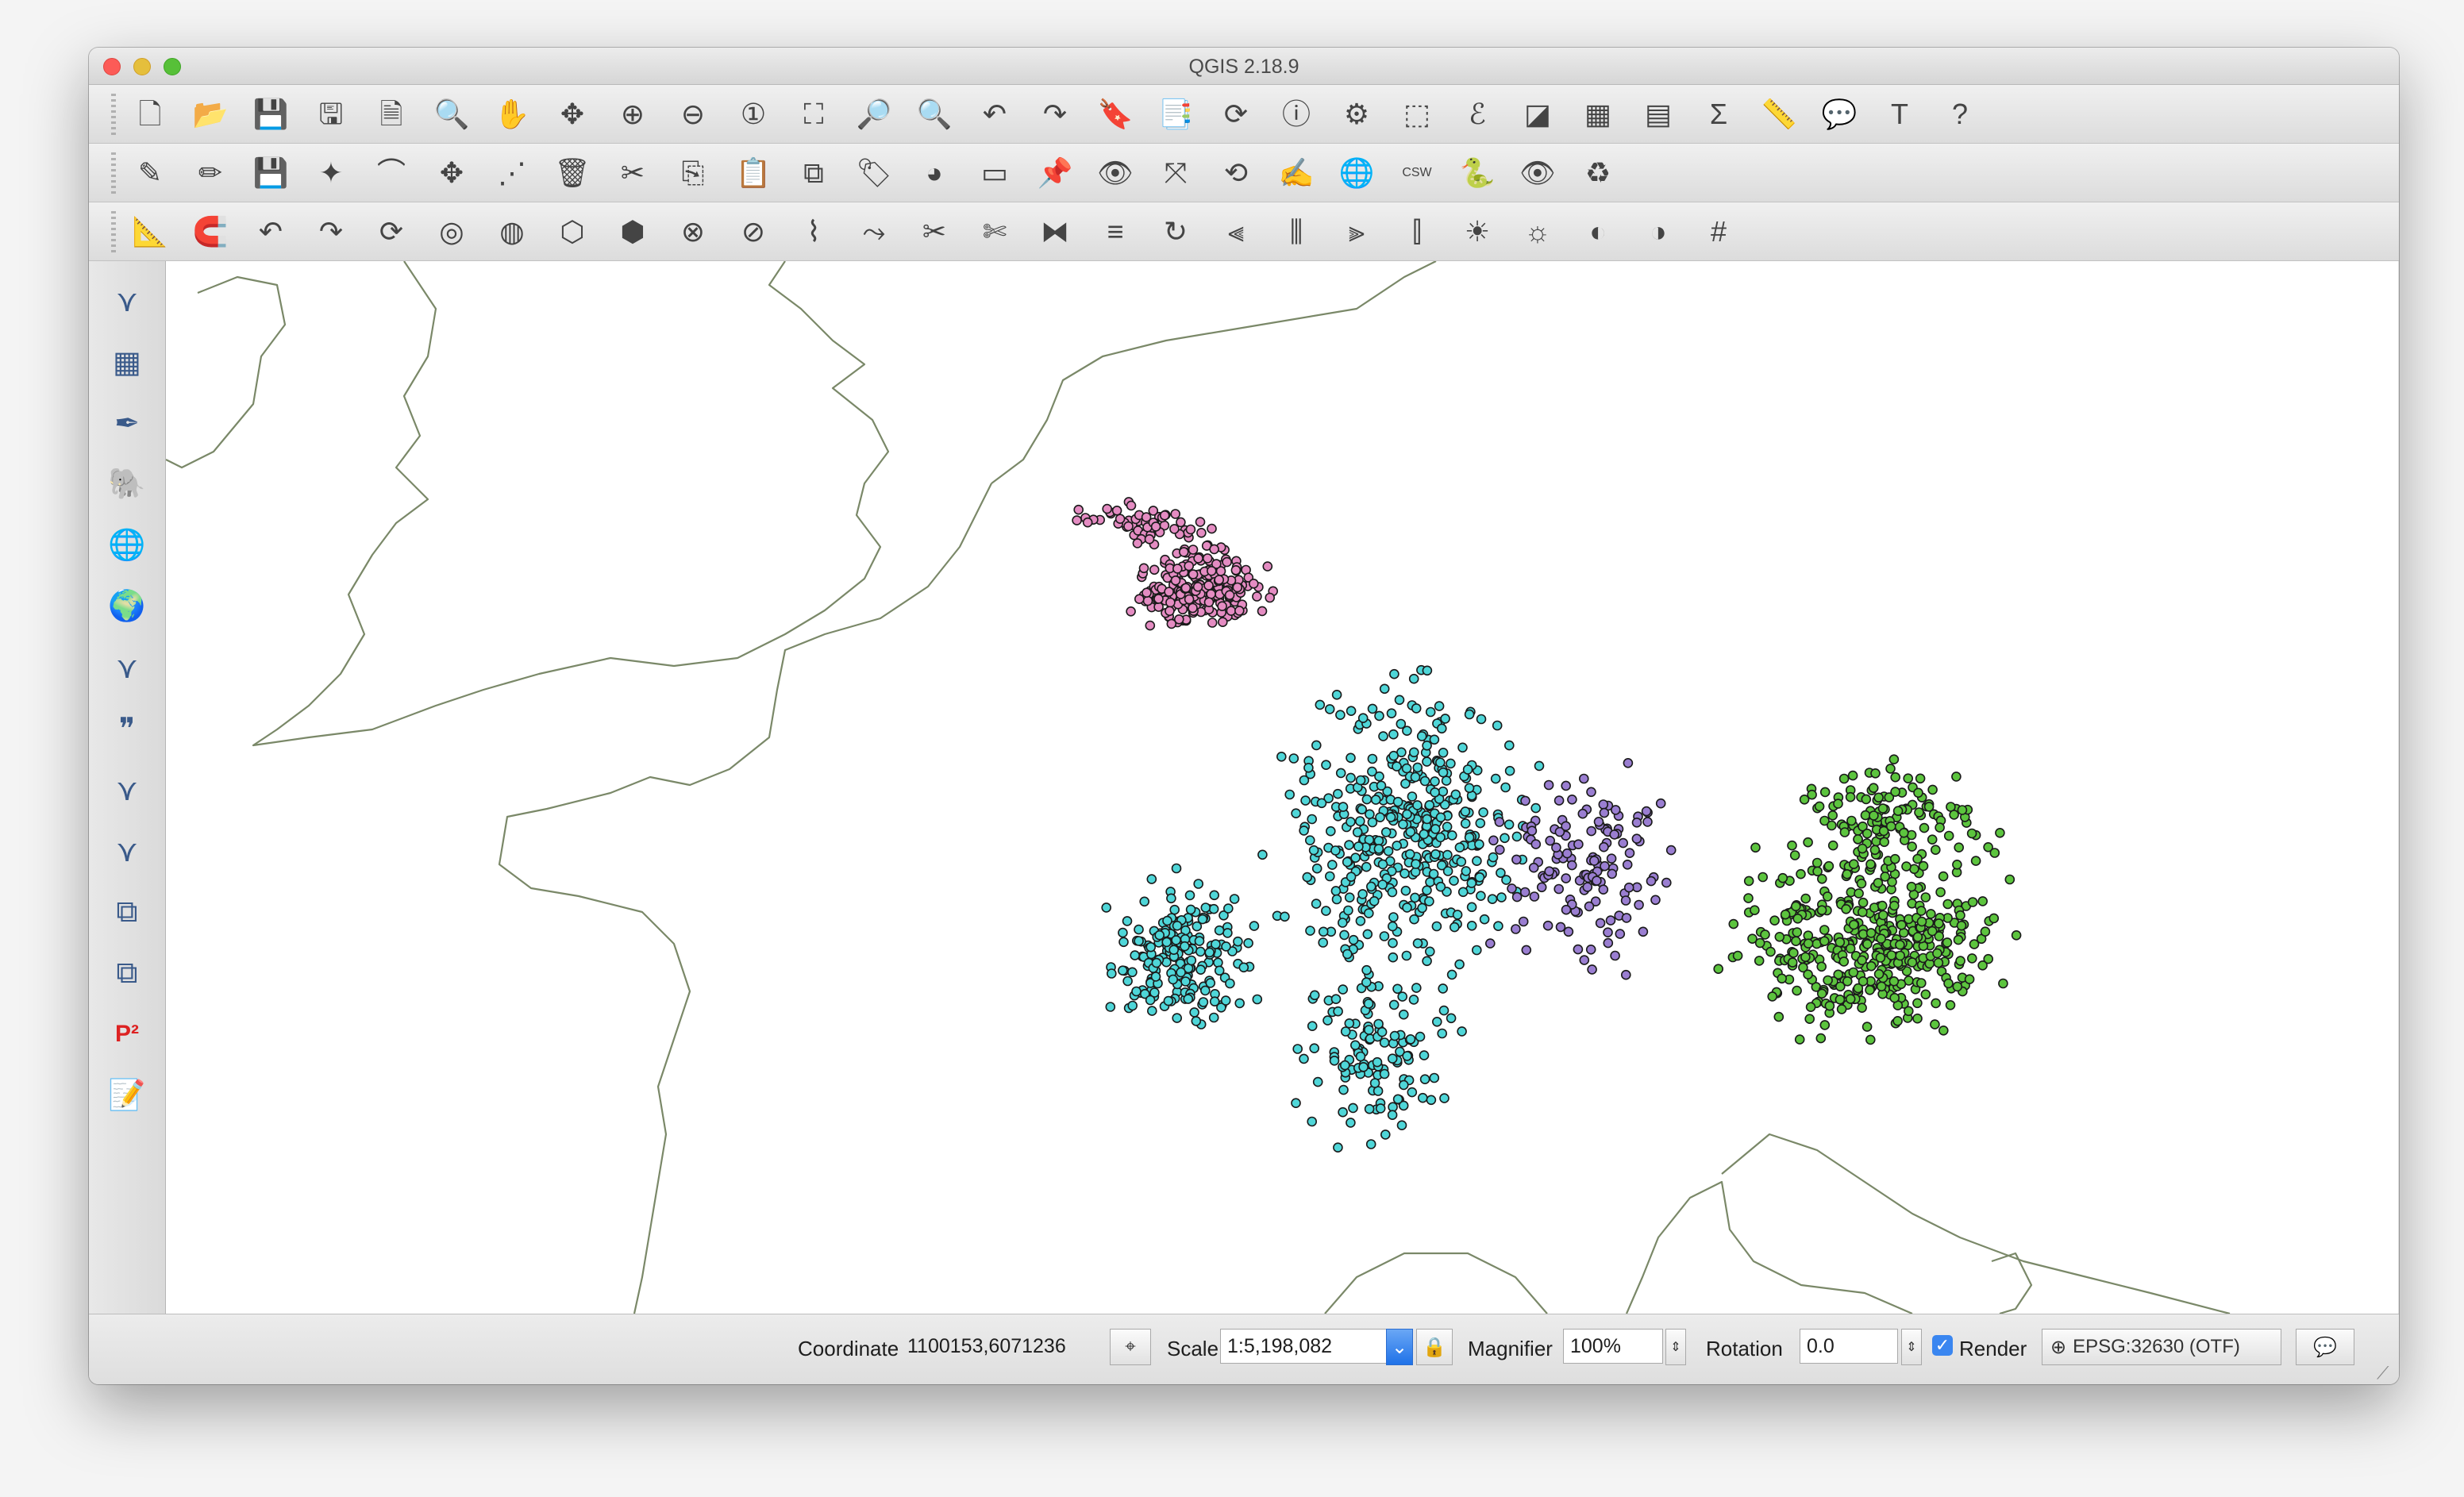  I want to click on undo-icon: ↶, so click(271, 232).